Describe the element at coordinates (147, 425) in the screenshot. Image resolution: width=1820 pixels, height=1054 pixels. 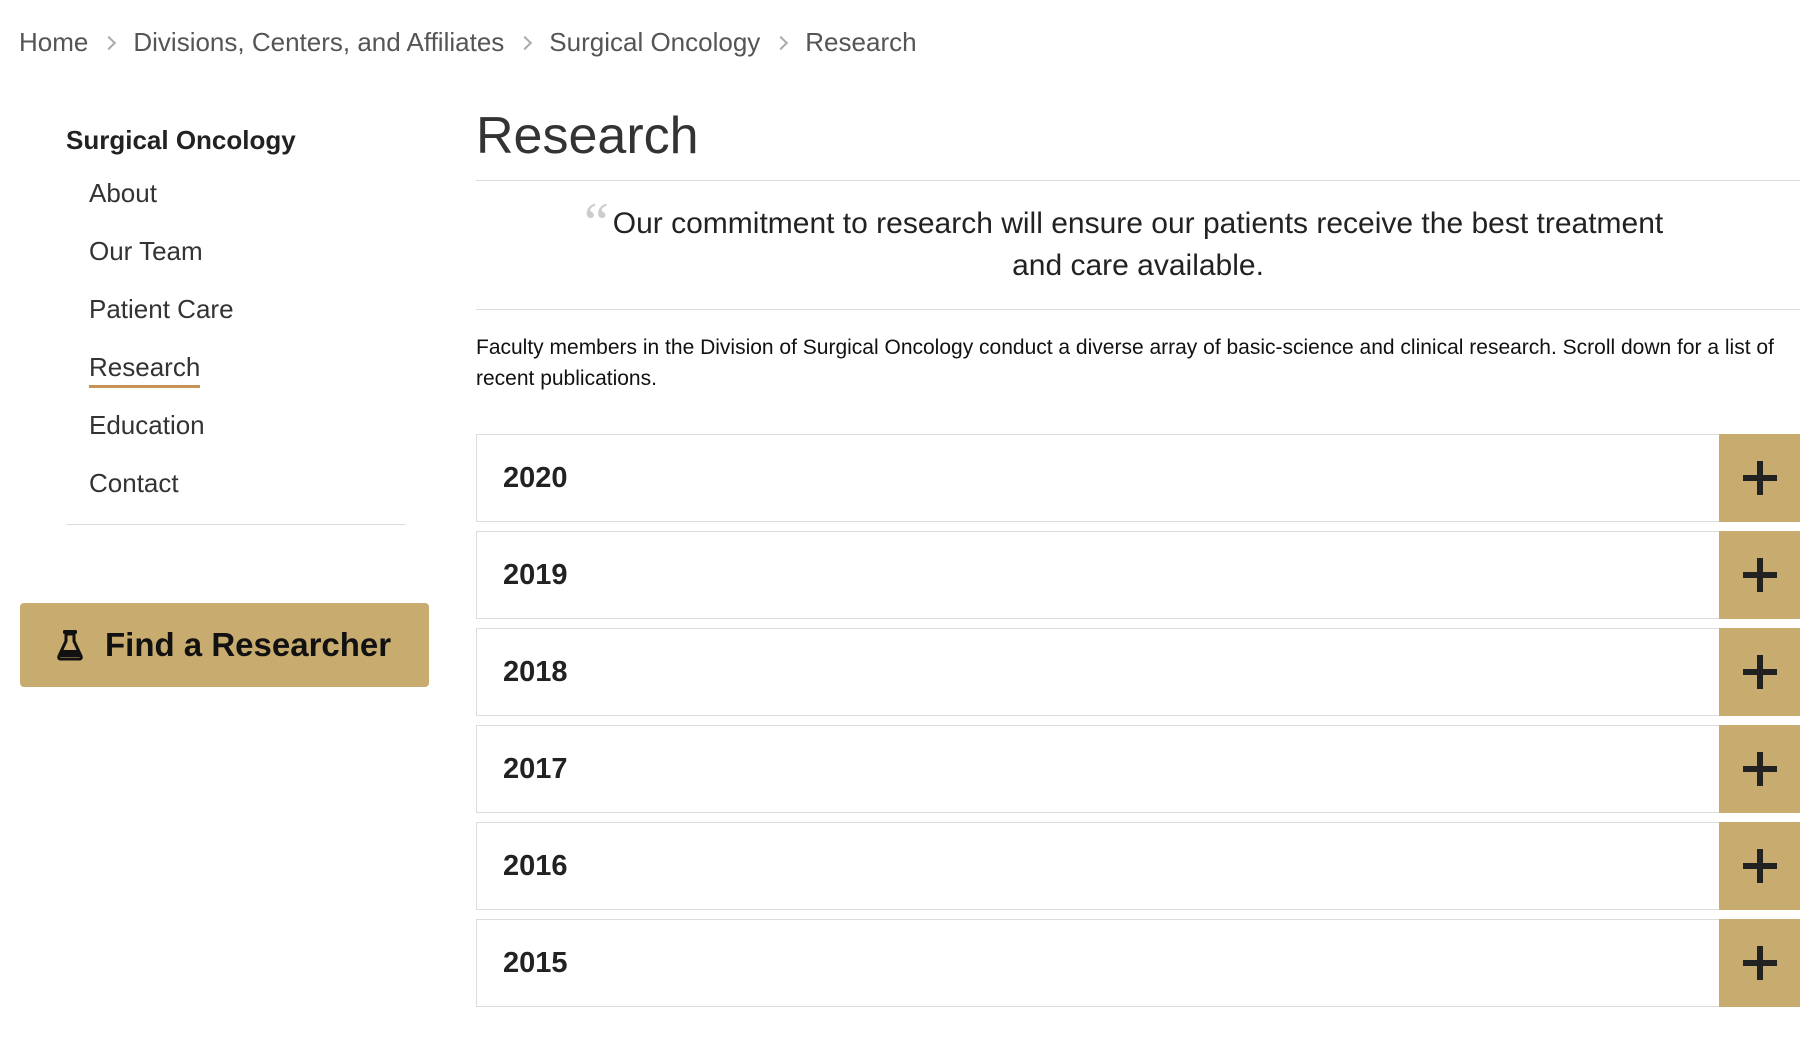
I see `sidebar-item-label: Education` at that location.